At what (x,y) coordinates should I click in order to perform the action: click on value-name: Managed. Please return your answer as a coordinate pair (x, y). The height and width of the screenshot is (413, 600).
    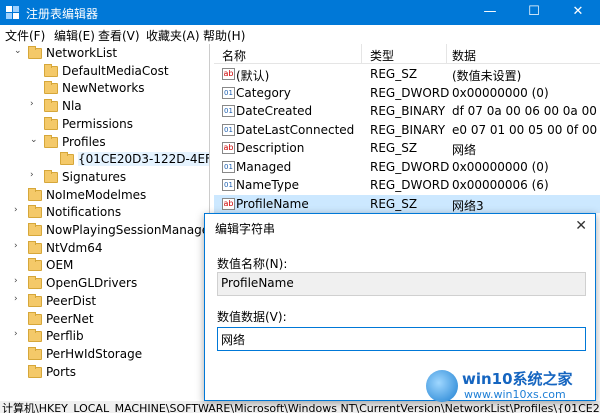
    Looking at the image, I should click on (264, 166).